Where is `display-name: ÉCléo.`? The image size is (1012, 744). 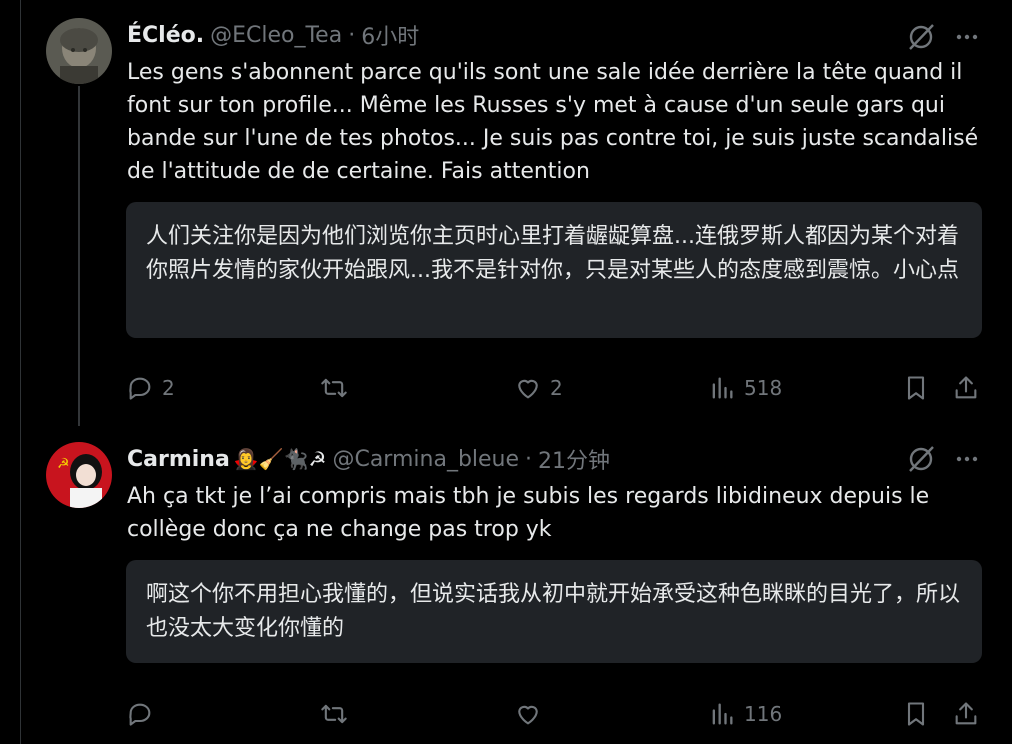 display-name: ÉCléo. is located at coordinates (165, 35).